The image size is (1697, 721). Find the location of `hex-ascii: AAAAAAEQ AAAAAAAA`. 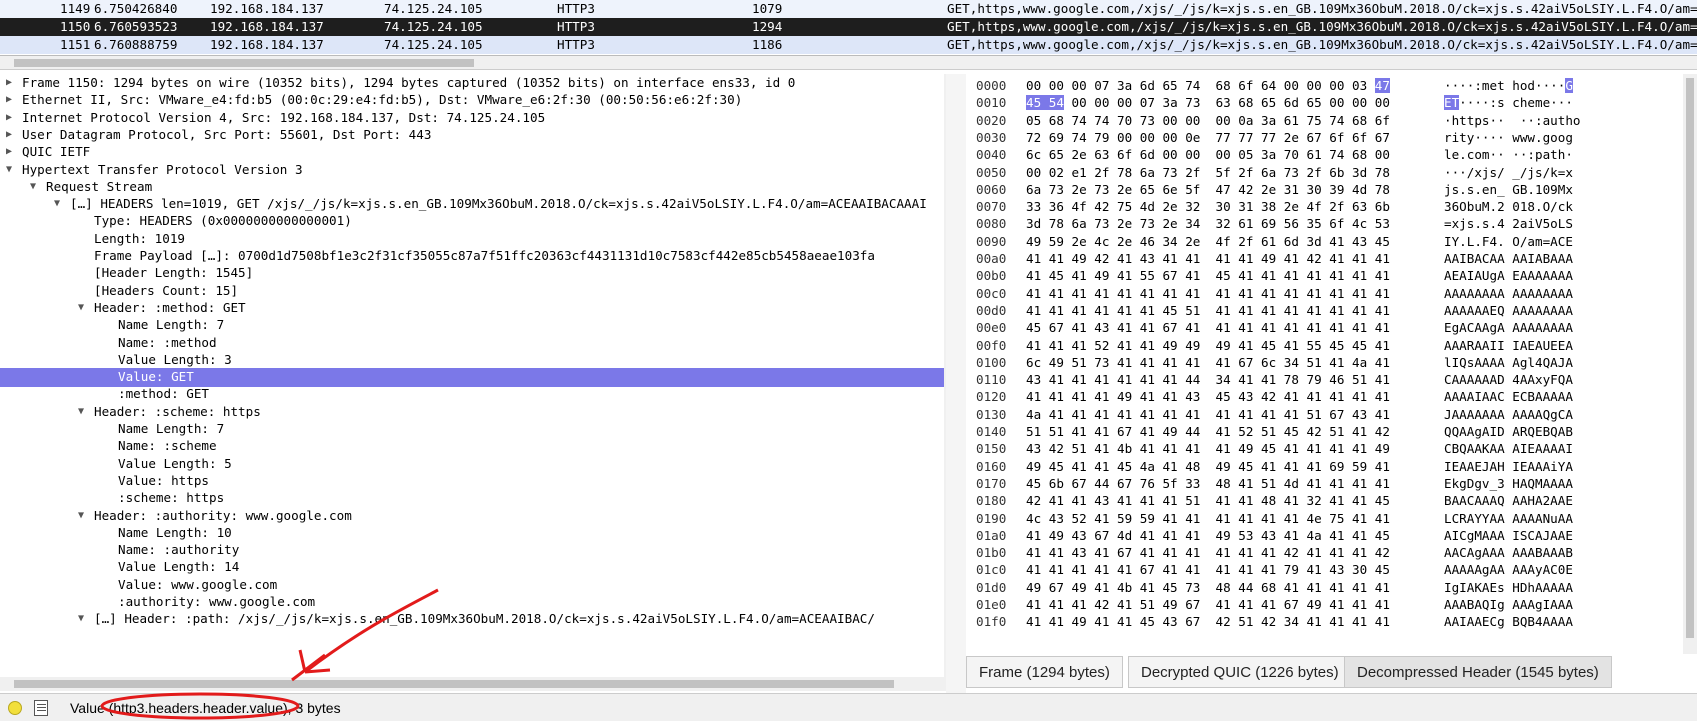

hex-ascii: AAAAAAEQ AAAAAAAA is located at coordinates (1508, 311).